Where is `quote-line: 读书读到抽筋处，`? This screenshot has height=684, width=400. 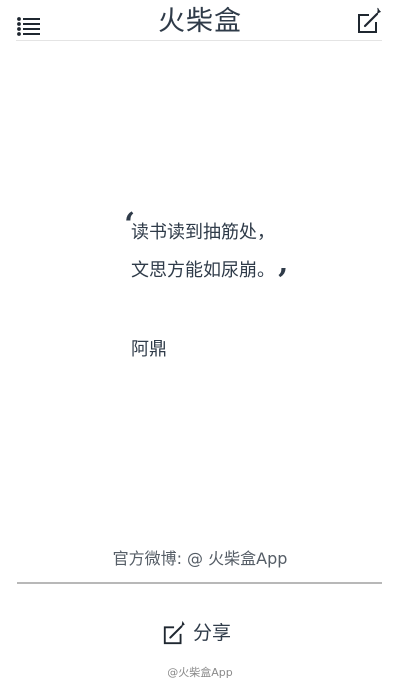 quote-line: 读书读到抽筋处， is located at coordinates (203, 232).